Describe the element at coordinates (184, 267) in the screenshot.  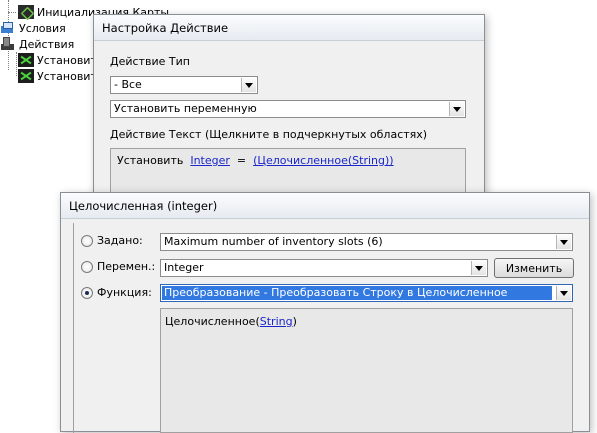
I see `variable-value: Integer` at that location.